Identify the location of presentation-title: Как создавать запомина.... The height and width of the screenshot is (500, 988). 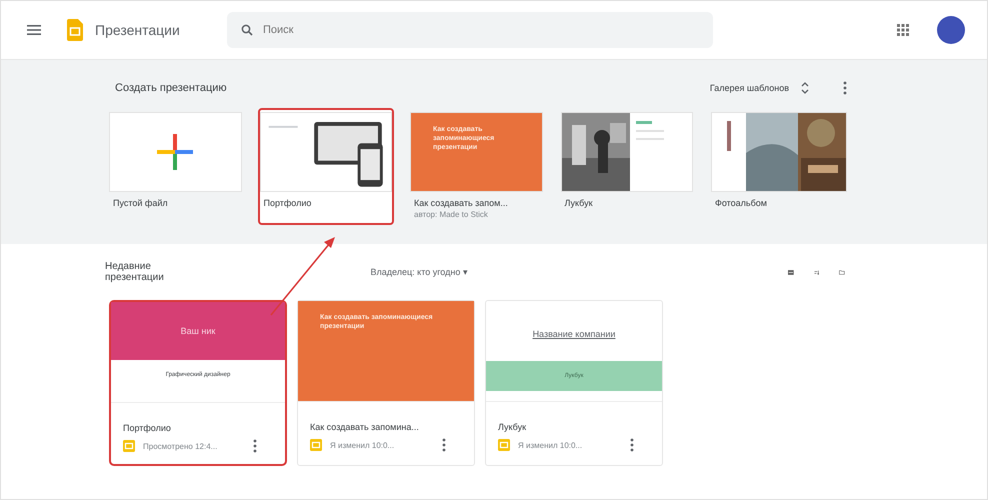
(365, 427).